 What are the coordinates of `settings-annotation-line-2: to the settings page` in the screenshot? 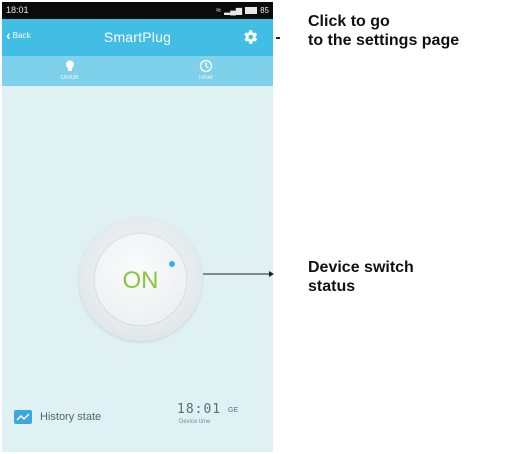 It's located at (384, 40).